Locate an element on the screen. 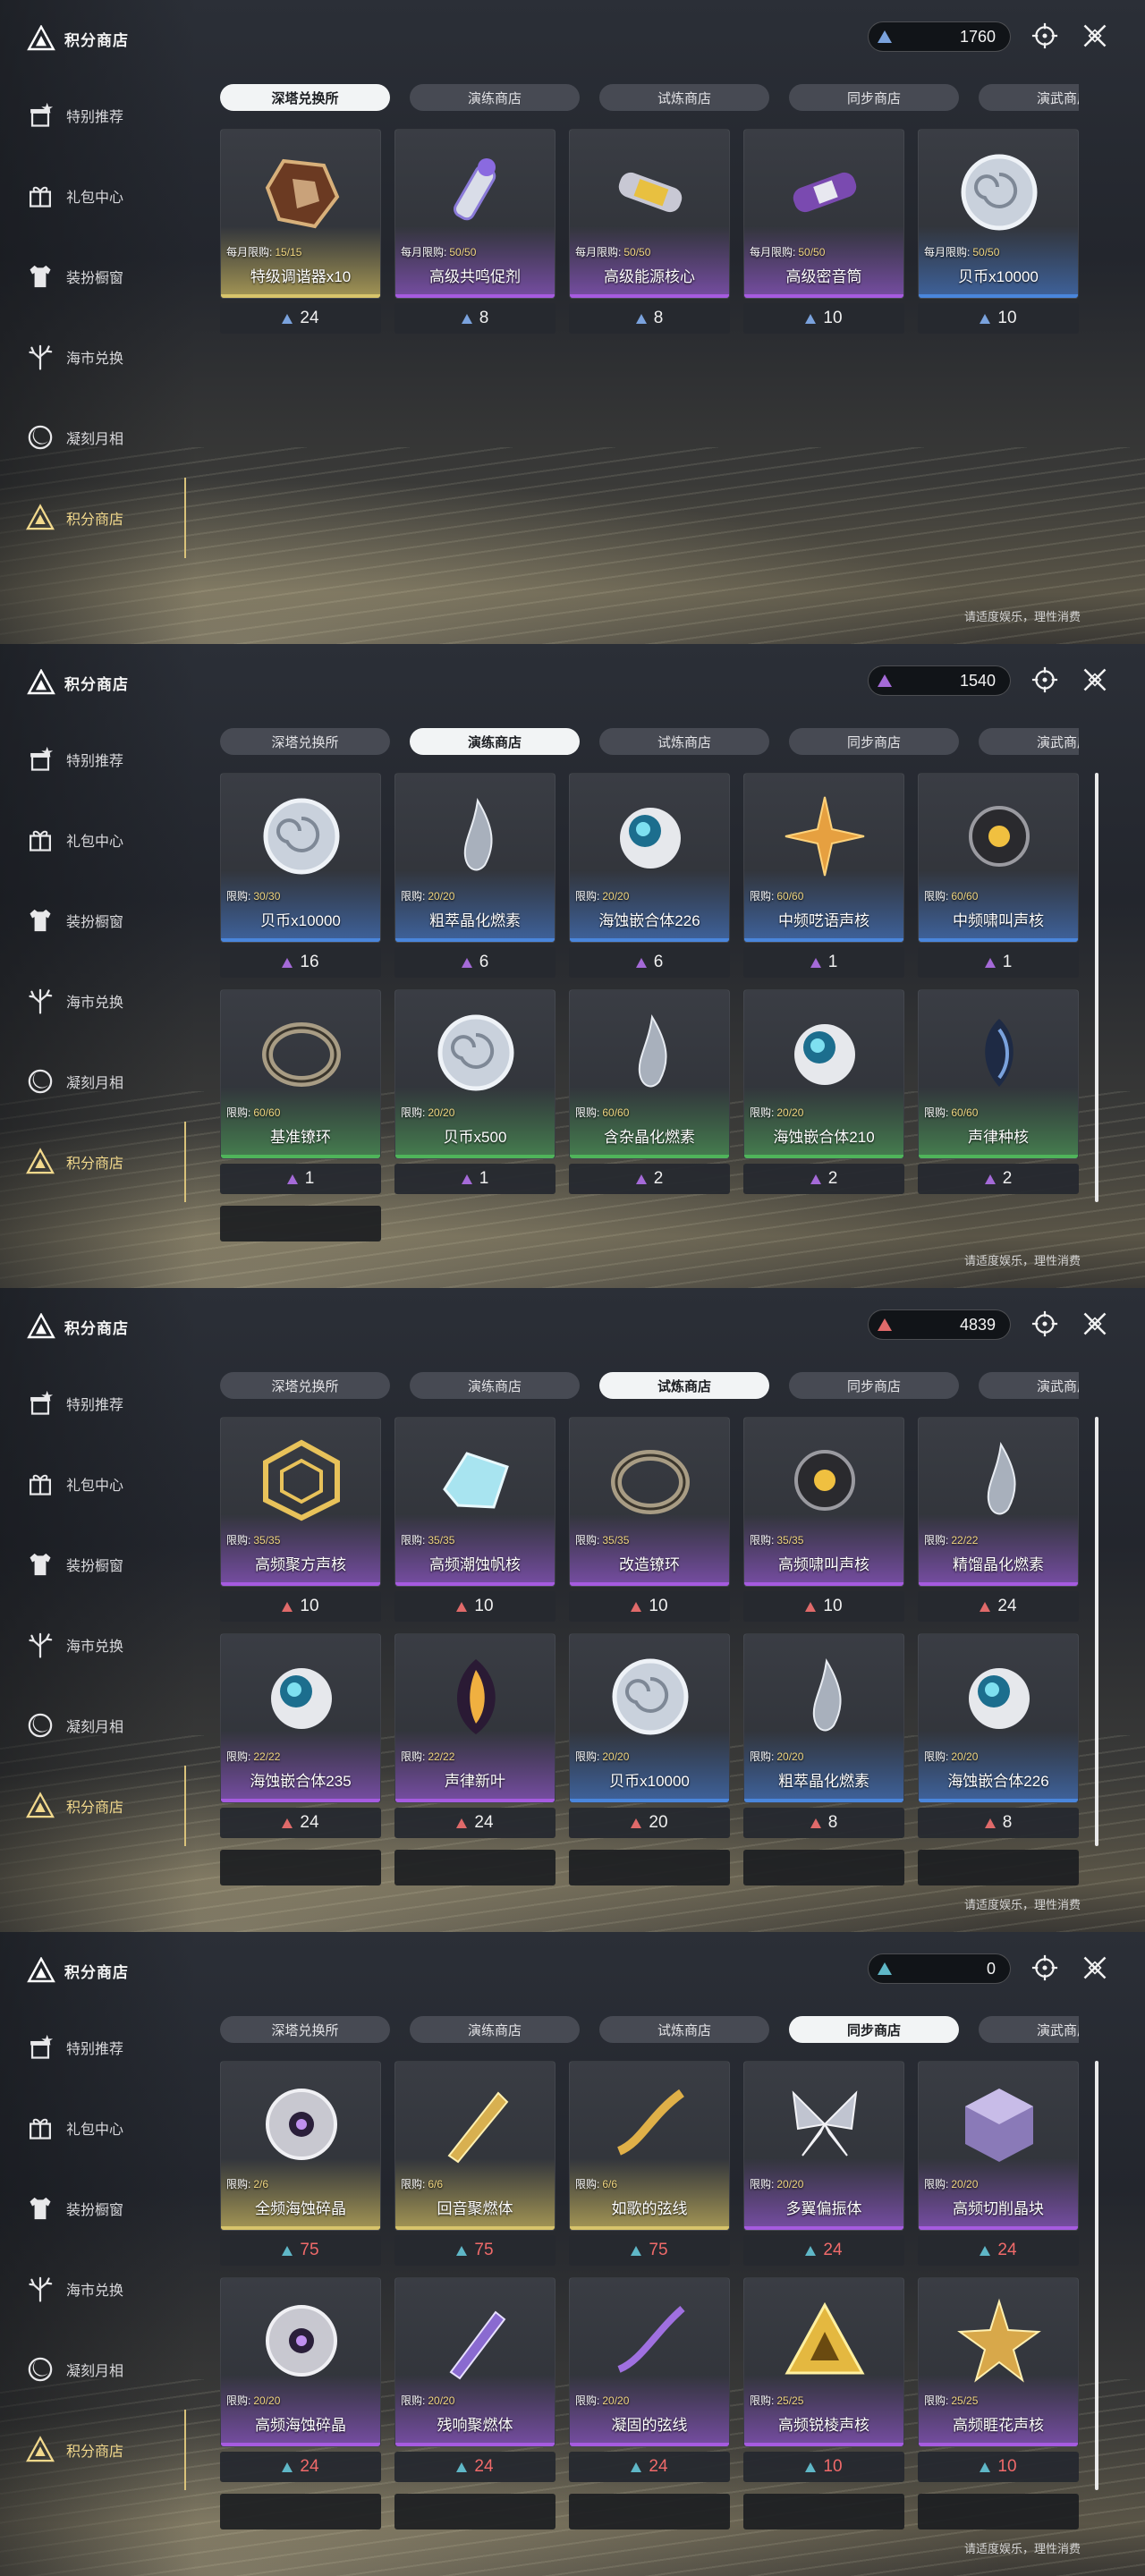 This screenshot has height=2576, width=1145. shop-item-card: 限购: 20/20 粗萃晶化燃素 8 is located at coordinates (823, 1737).